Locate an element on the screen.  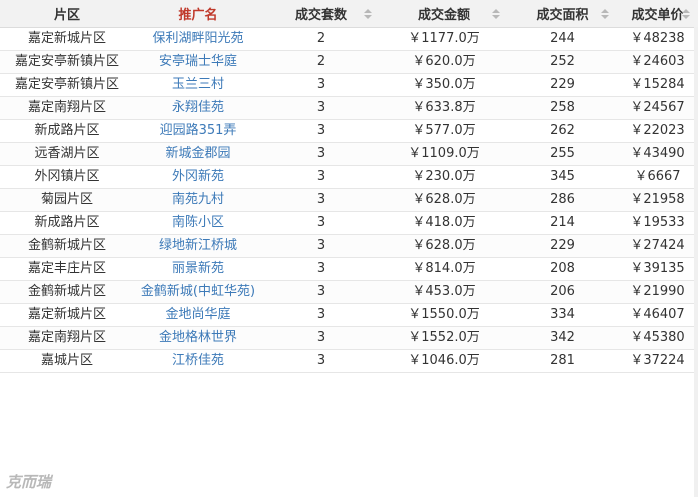
cell-name: 南陈小区 is located at coordinates (198, 223).